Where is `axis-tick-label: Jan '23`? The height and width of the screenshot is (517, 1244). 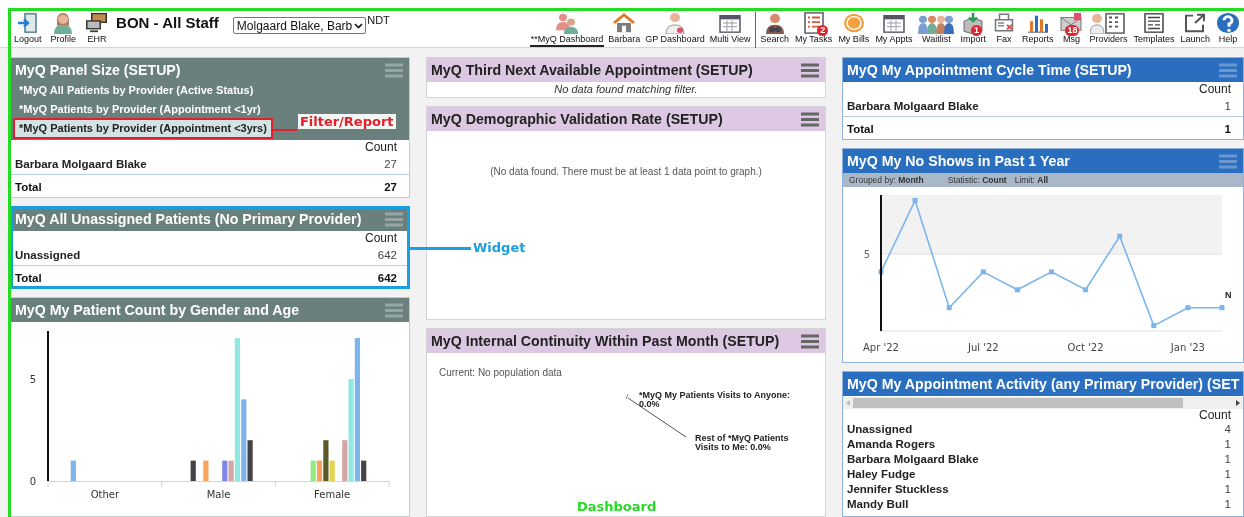 axis-tick-label: Jan '23 is located at coordinates (1187, 347).